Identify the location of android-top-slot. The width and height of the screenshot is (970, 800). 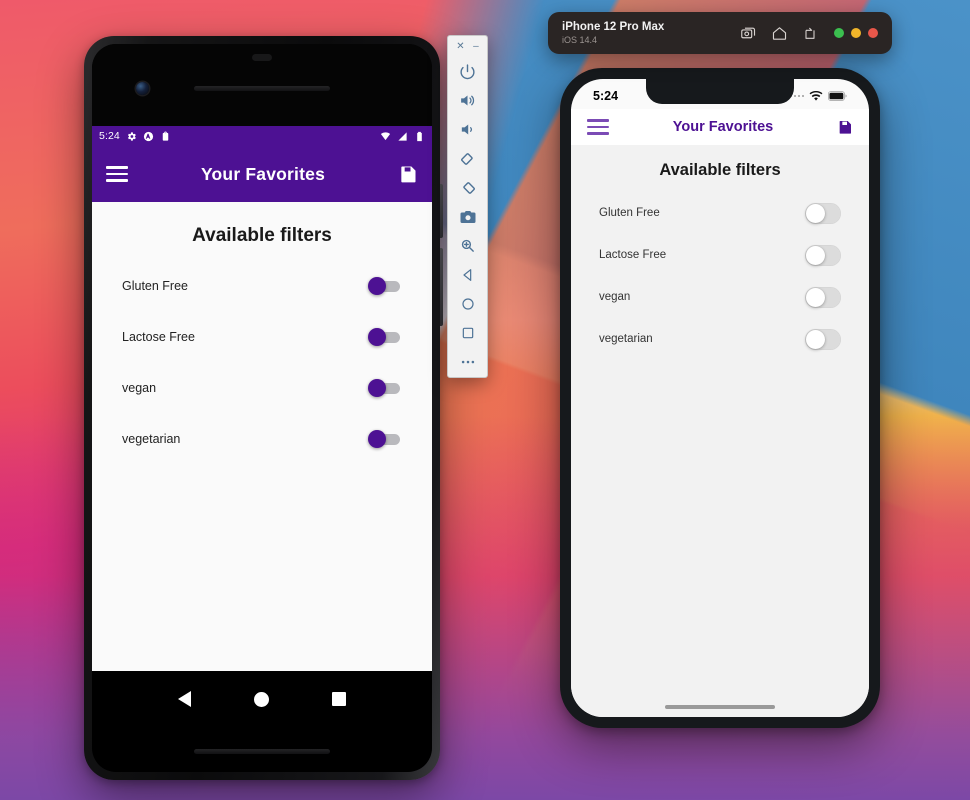
(262, 57).